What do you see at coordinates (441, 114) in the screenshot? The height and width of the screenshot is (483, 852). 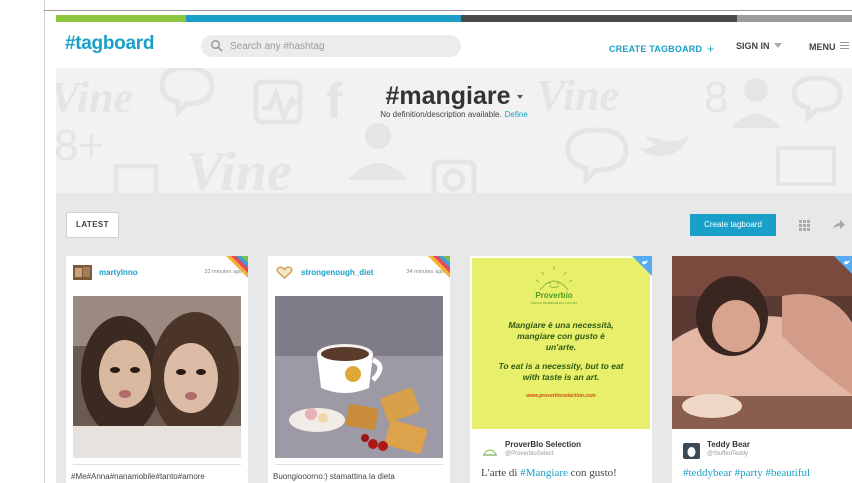 I see `description-text: No definition/description available.` at bounding box center [441, 114].